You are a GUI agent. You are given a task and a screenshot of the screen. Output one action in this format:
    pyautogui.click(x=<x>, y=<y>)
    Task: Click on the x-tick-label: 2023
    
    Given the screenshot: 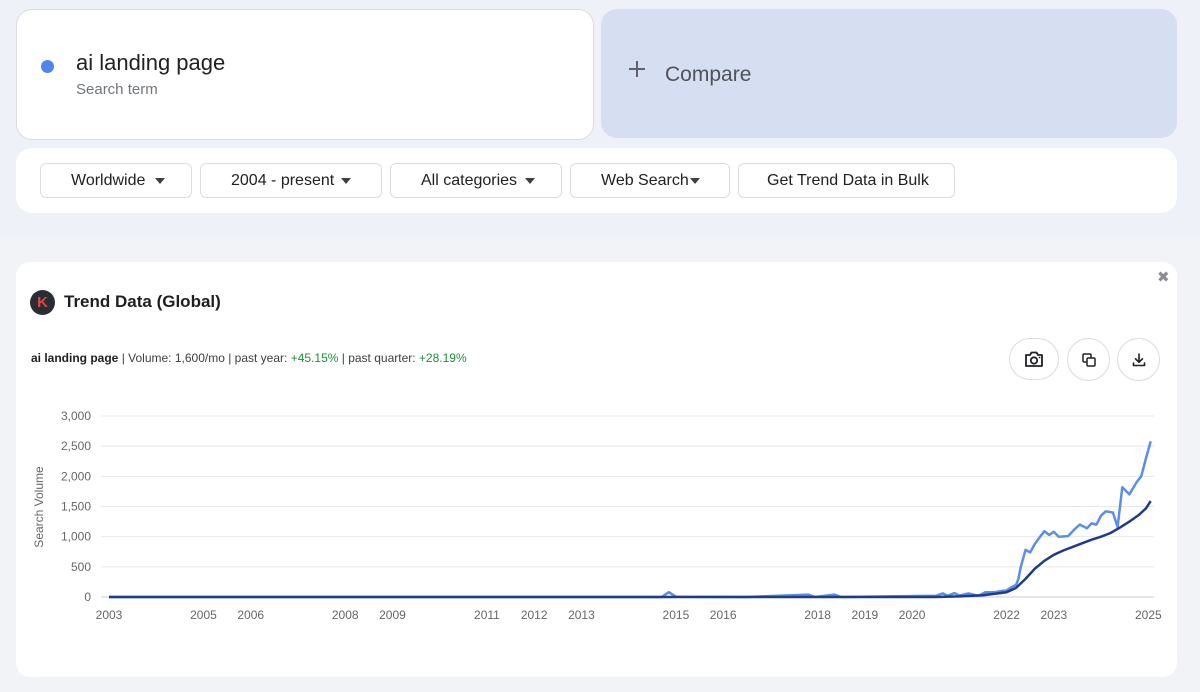 What is the action you would take?
    pyautogui.click(x=1053, y=615)
    